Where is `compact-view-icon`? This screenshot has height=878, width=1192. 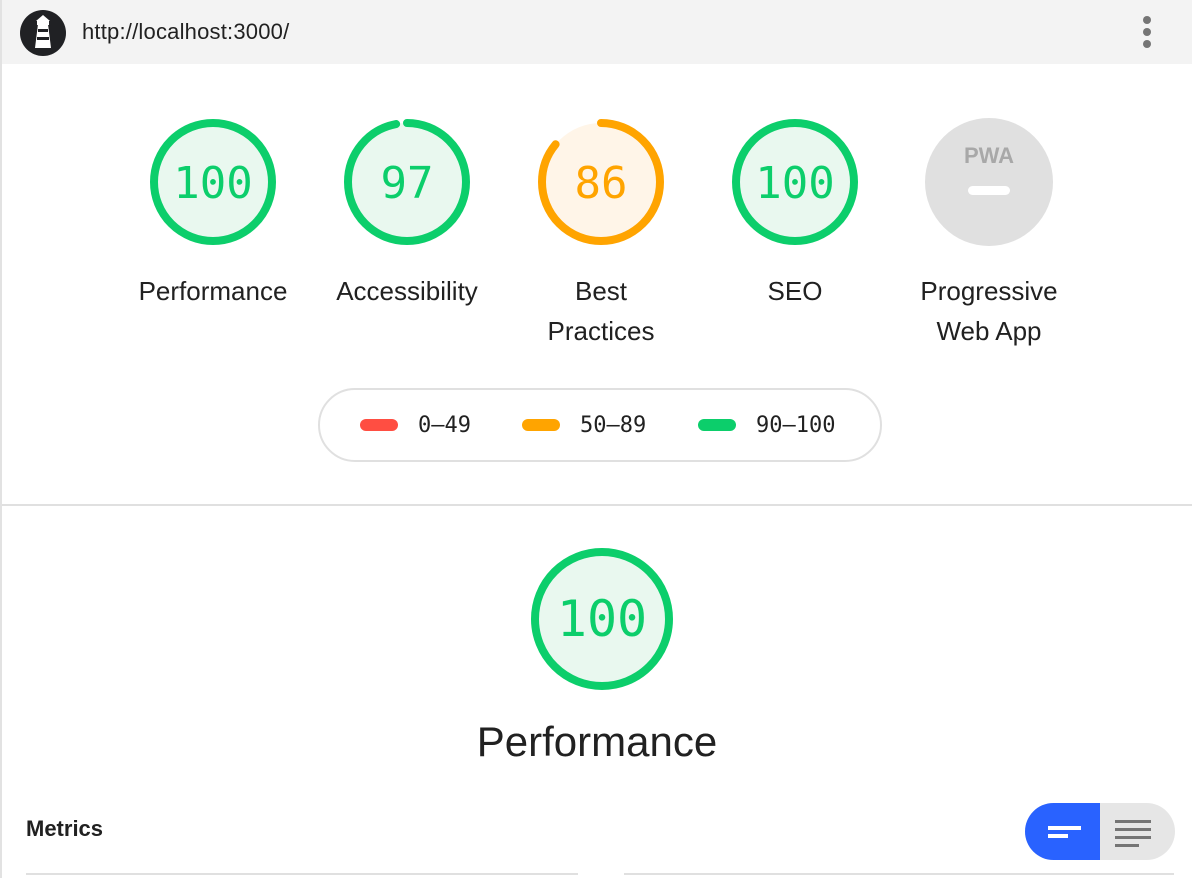 compact-view-icon is located at coordinates (1062, 831).